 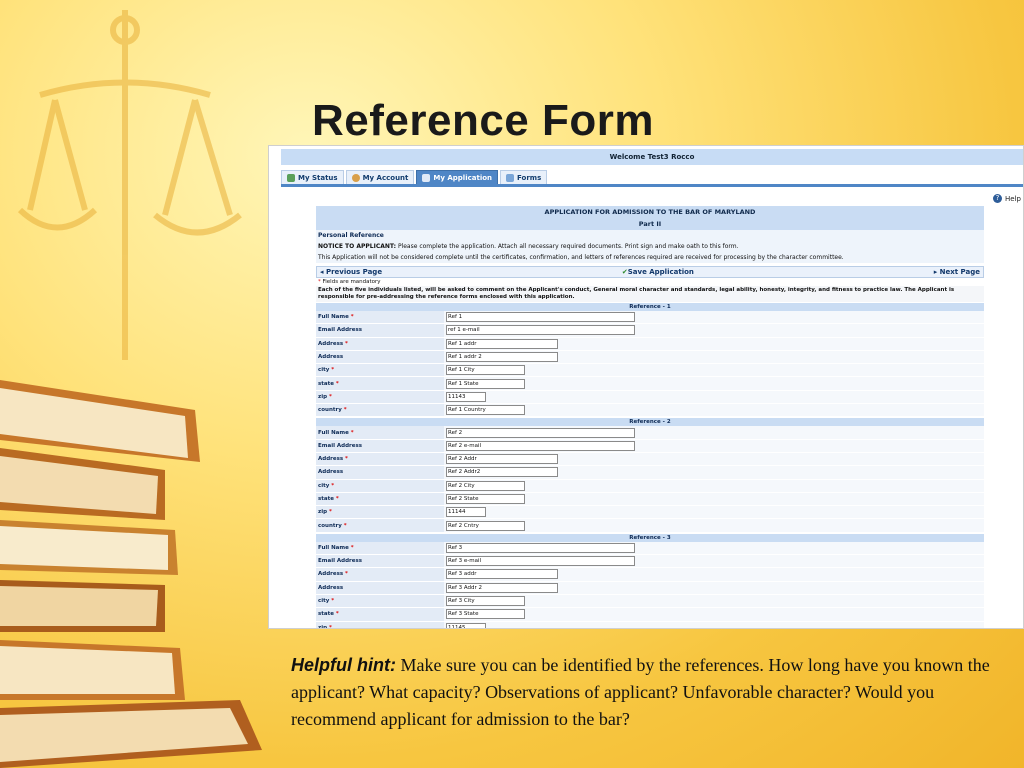 What do you see at coordinates (485, 614) in the screenshot?
I see `ref3-state-input` at bounding box center [485, 614].